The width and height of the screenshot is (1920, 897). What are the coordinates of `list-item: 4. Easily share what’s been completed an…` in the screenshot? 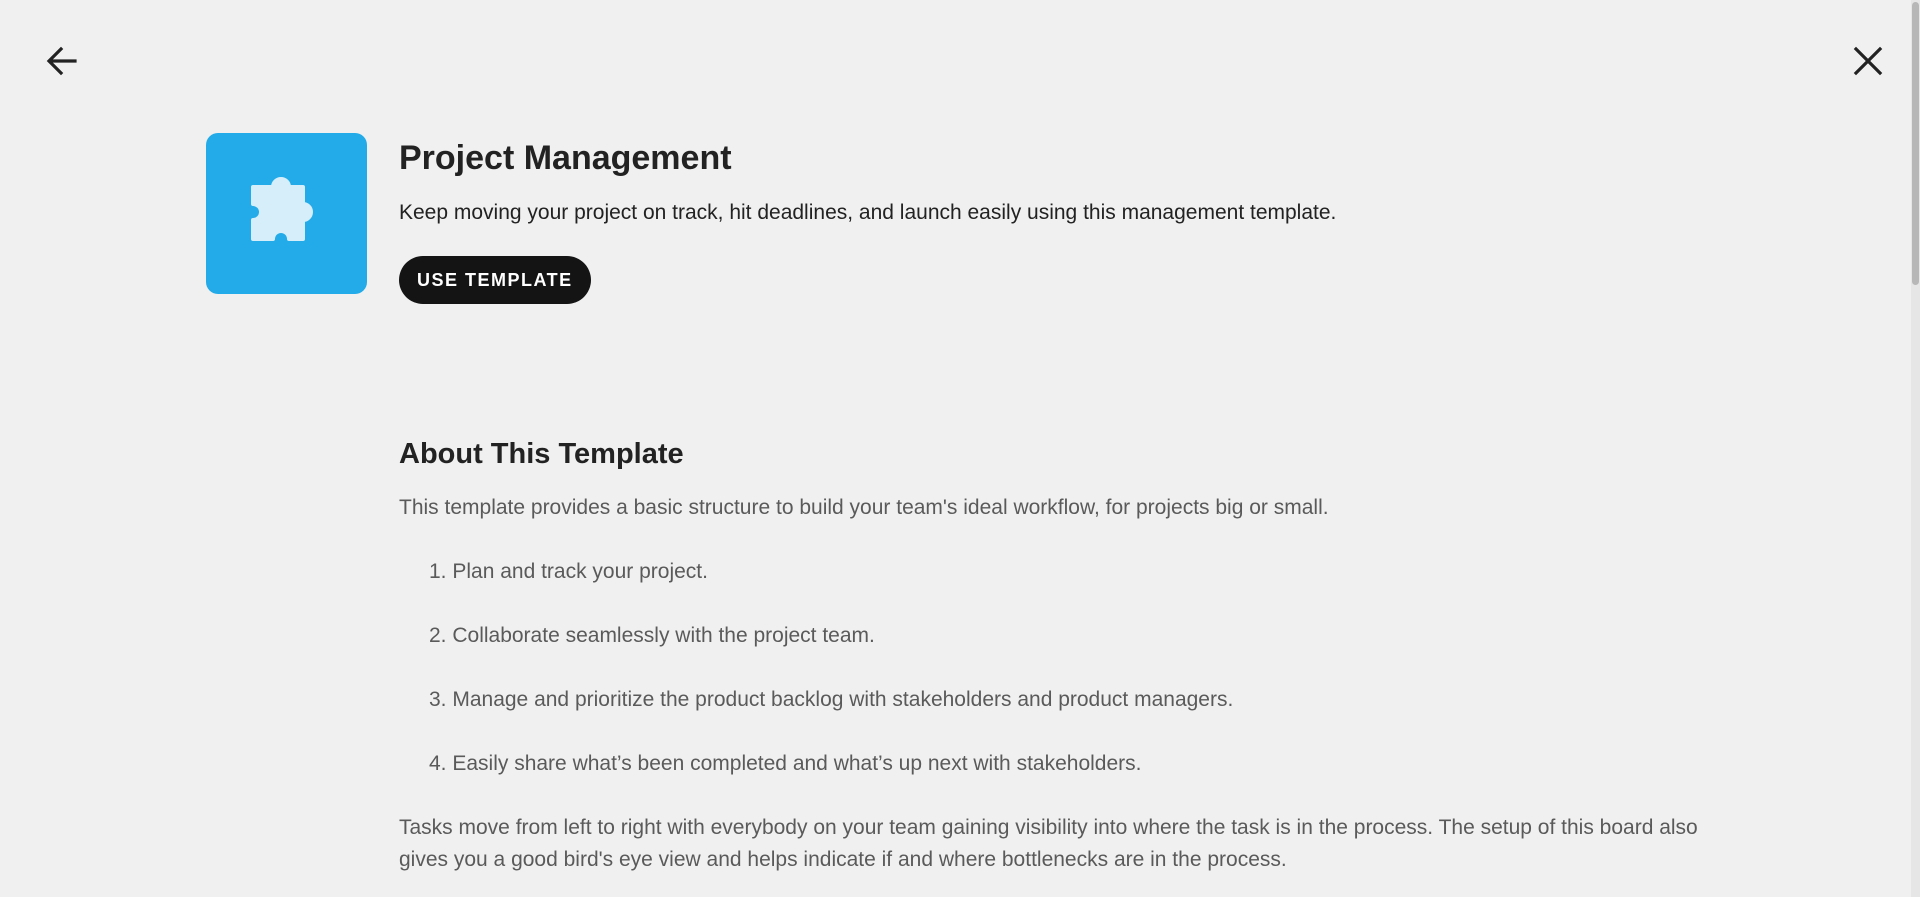 It's located at (785, 763).